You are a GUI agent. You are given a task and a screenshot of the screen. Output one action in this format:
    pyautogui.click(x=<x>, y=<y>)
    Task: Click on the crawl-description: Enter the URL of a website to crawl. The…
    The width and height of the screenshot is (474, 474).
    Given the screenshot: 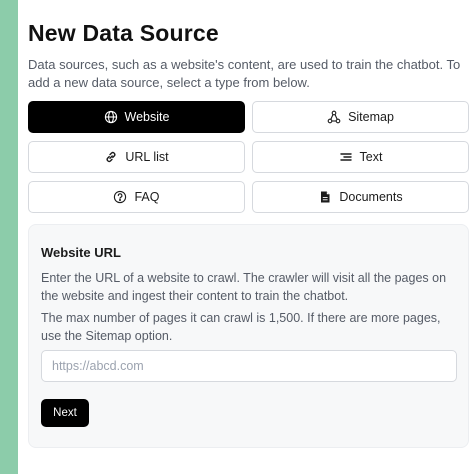 What is the action you would take?
    pyautogui.click(x=244, y=287)
    